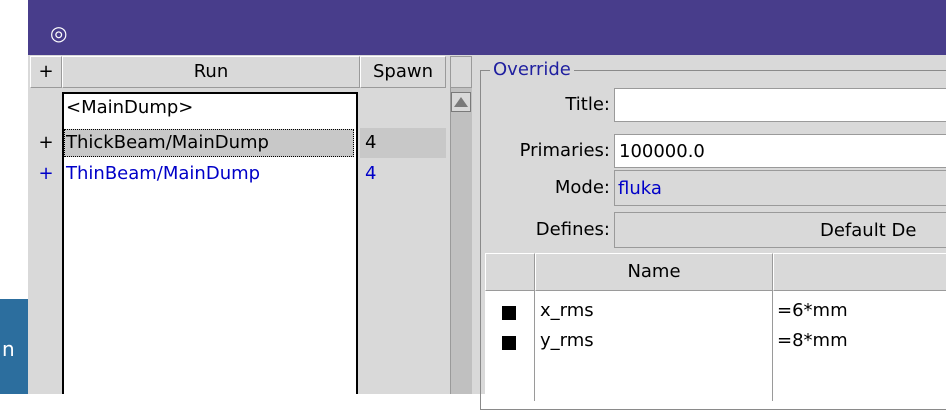 This screenshot has height=410, width=946. What do you see at coordinates (209, 143) in the screenshot?
I see `run-list-item-selected: ThickBeam/MainDump` at bounding box center [209, 143].